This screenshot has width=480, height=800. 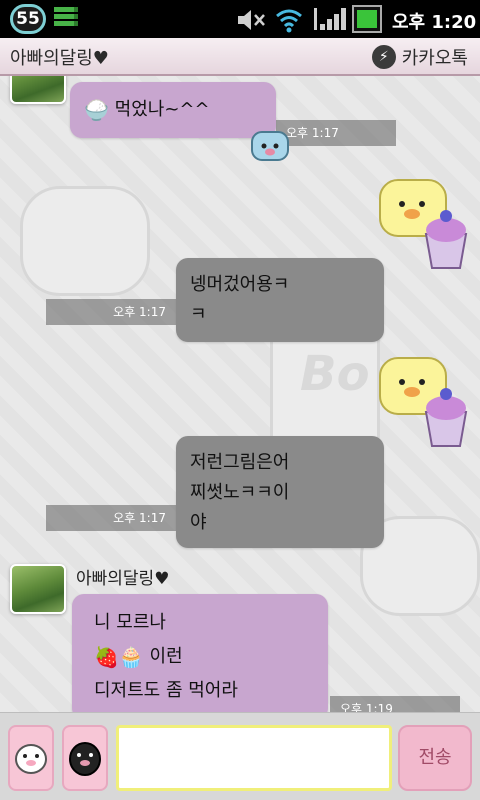 I want to click on black-pig-icon, so click(x=85, y=759).